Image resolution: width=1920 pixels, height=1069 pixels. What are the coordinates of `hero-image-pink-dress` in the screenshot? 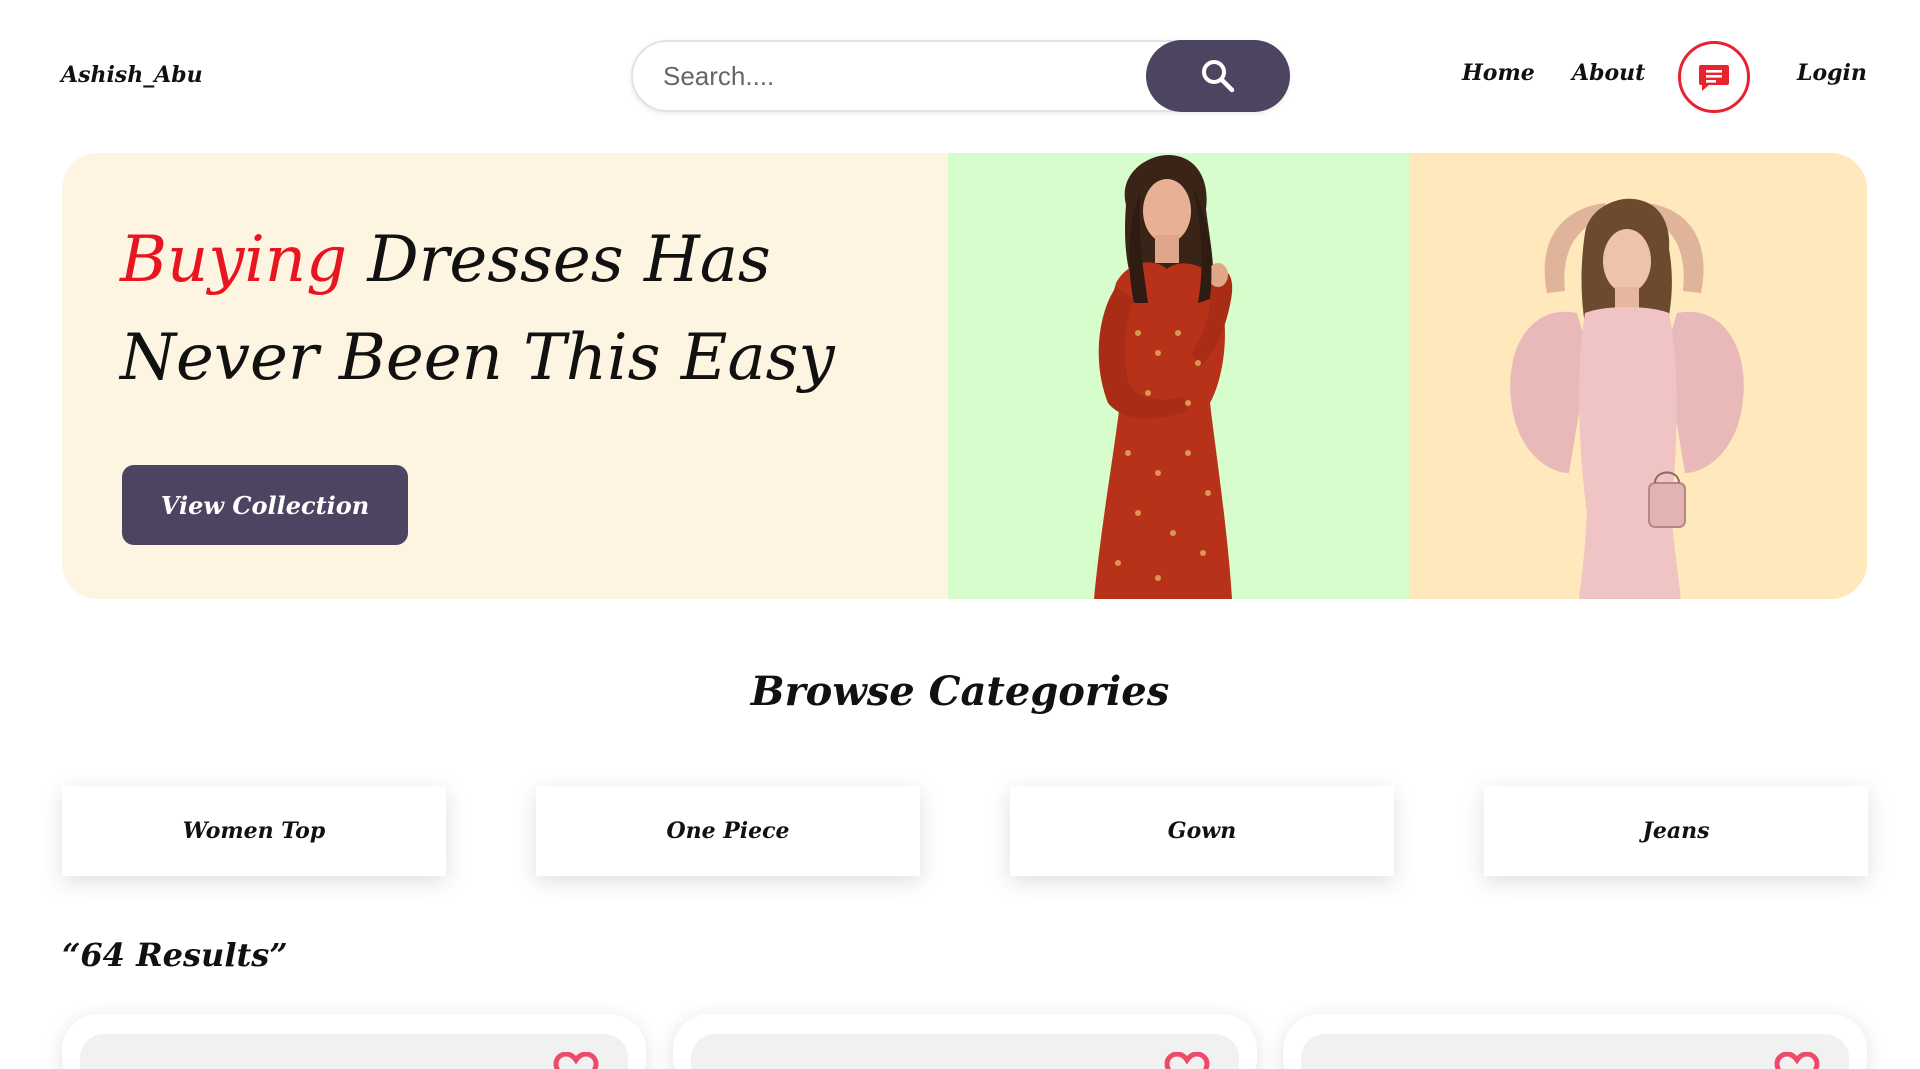 It's located at (1638, 376).